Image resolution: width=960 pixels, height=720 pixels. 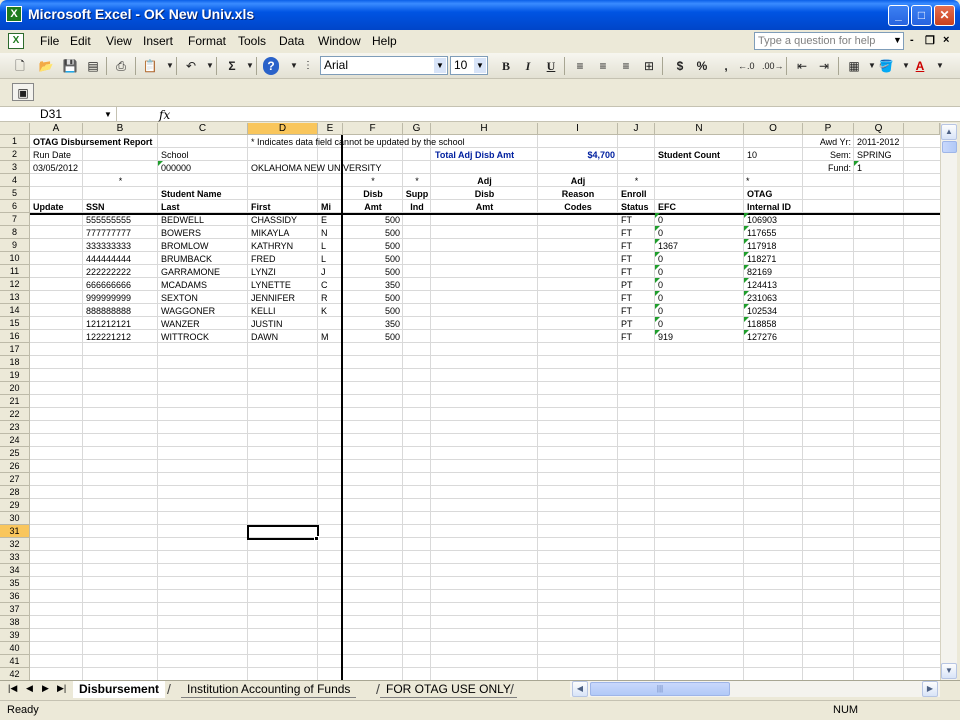 What do you see at coordinates (371, 285) in the screenshot?
I see `disb-amt-cell: 350` at bounding box center [371, 285].